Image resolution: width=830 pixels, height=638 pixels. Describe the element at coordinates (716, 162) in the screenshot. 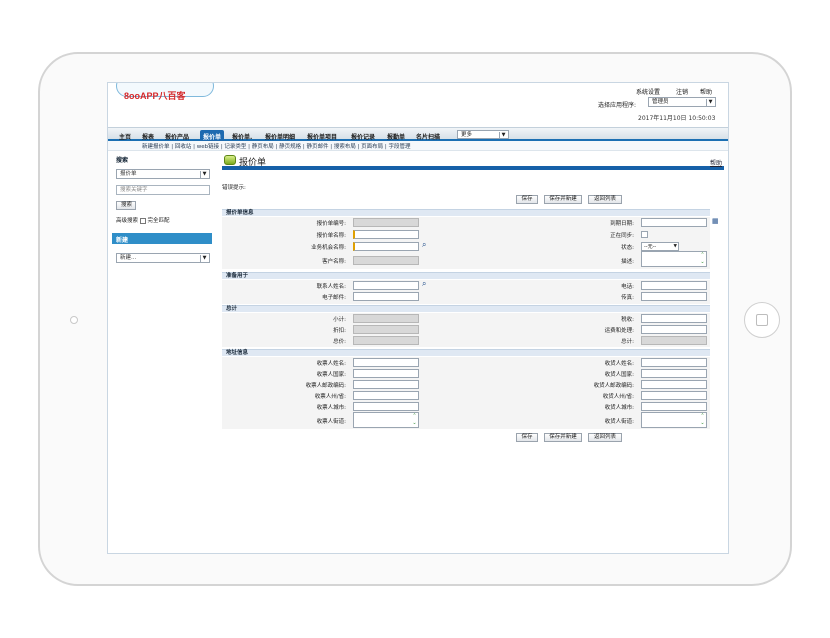

I see `help-link-page: 帮助` at that location.